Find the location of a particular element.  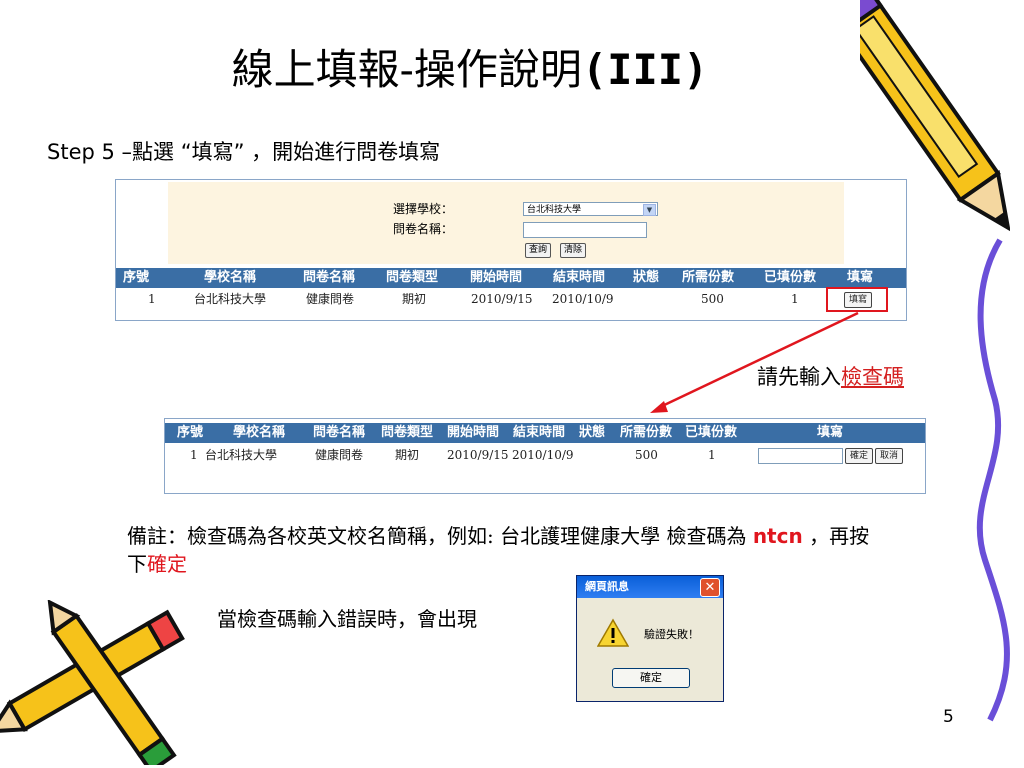

step-instruction: Step 5 –點選 “填寫” ，開始進行問卷填寫 is located at coordinates (244, 152).